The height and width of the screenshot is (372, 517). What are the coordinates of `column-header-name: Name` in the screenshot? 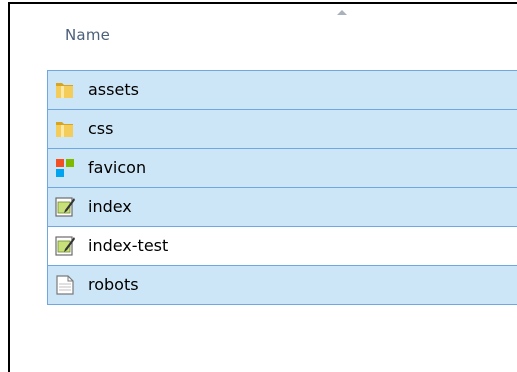 It's located at (87, 35).